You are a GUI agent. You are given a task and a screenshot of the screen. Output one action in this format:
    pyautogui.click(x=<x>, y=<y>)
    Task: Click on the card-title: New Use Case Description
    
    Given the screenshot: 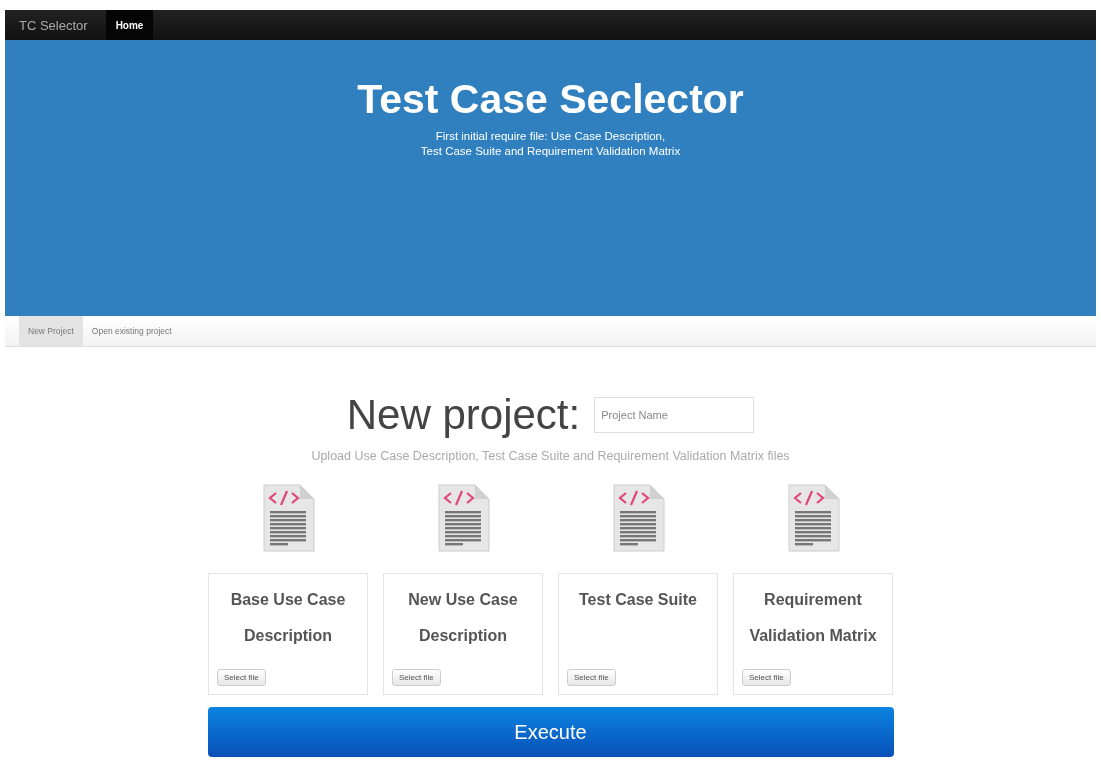 What is the action you would take?
    pyautogui.click(x=463, y=618)
    